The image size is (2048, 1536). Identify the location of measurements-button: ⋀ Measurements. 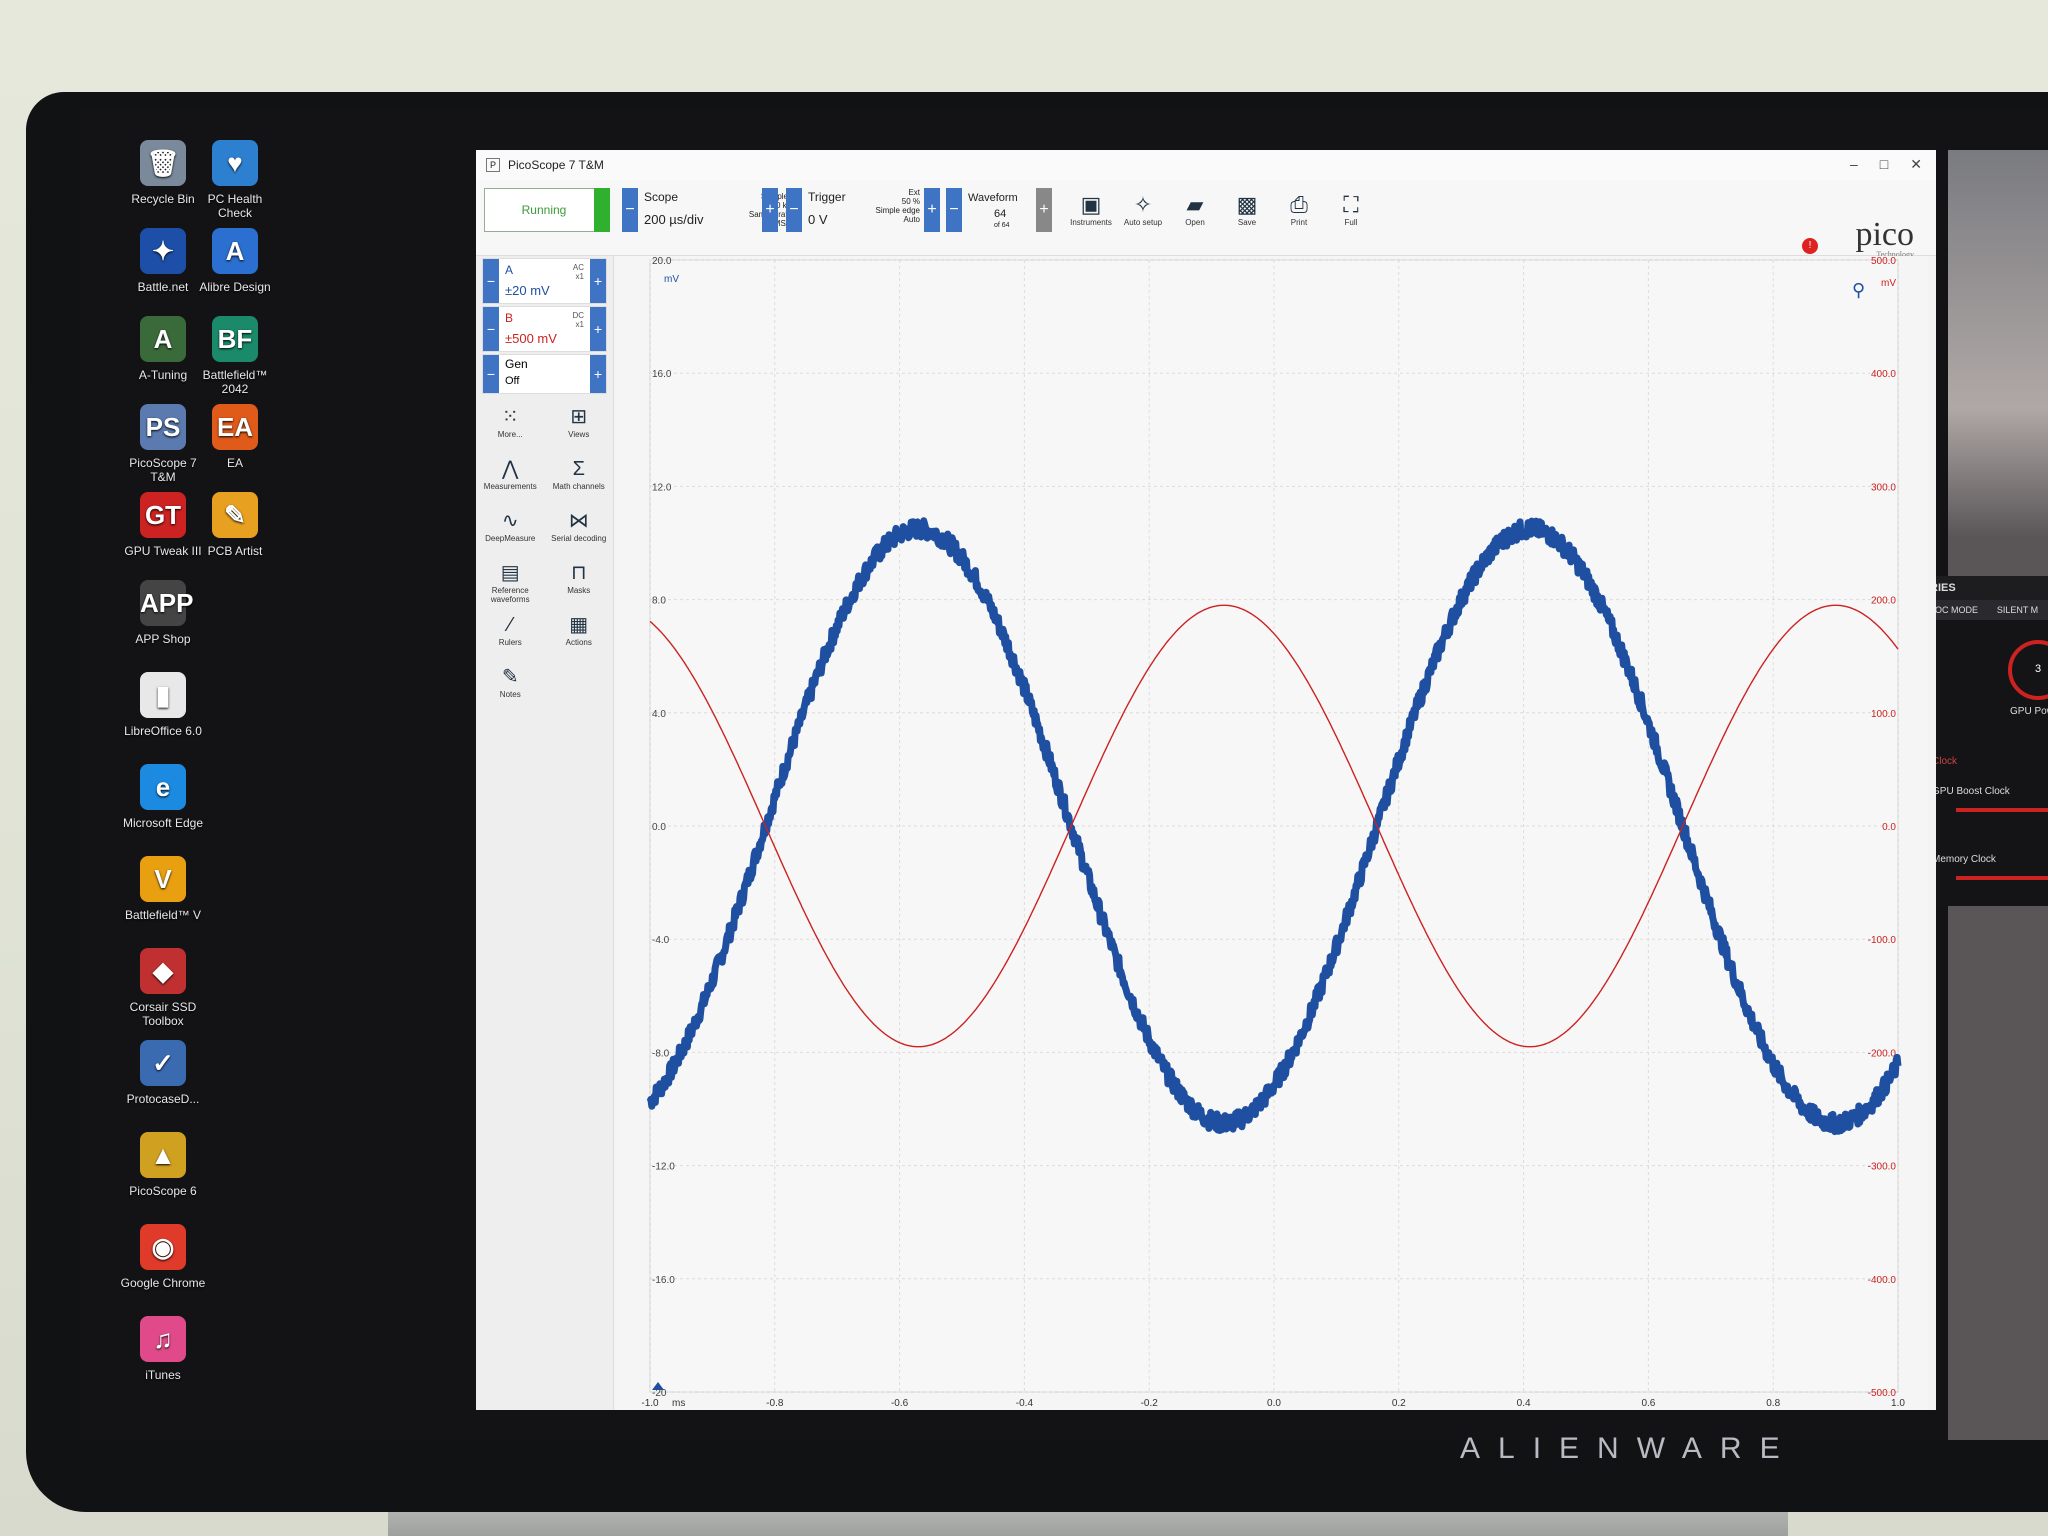
(510, 480).